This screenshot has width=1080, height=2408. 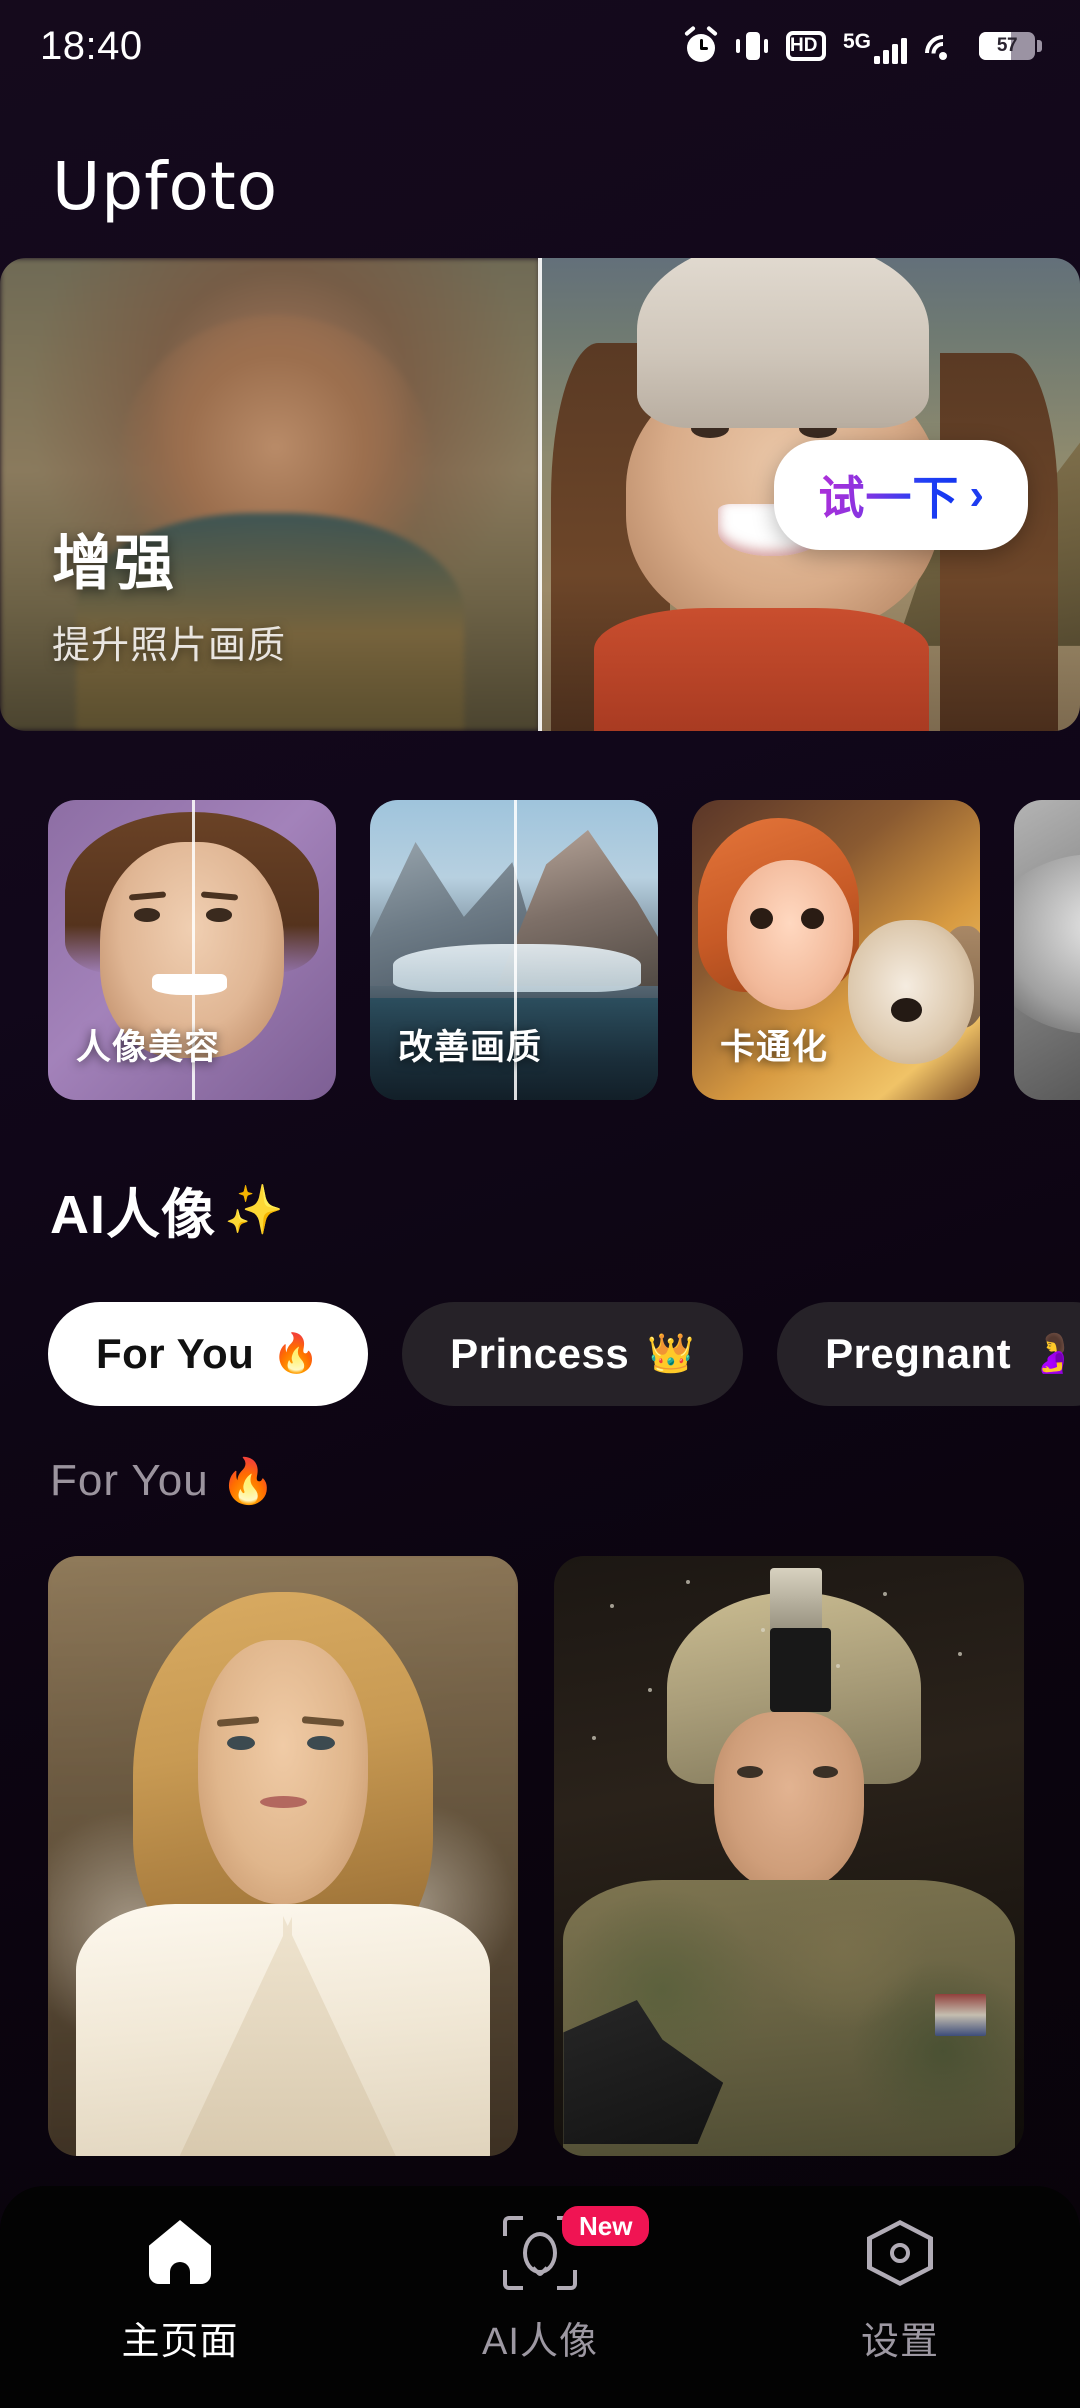 I want to click on section-title-text: AI人像, so click(x=133, y=1215).